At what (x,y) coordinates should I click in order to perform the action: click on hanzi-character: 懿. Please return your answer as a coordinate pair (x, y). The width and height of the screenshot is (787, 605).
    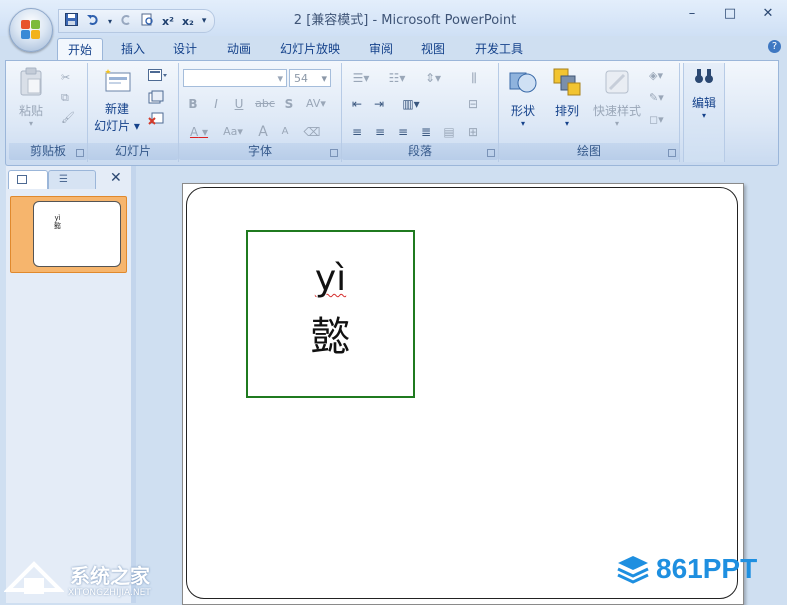
    Looking at the image, I should click on (330, 337).